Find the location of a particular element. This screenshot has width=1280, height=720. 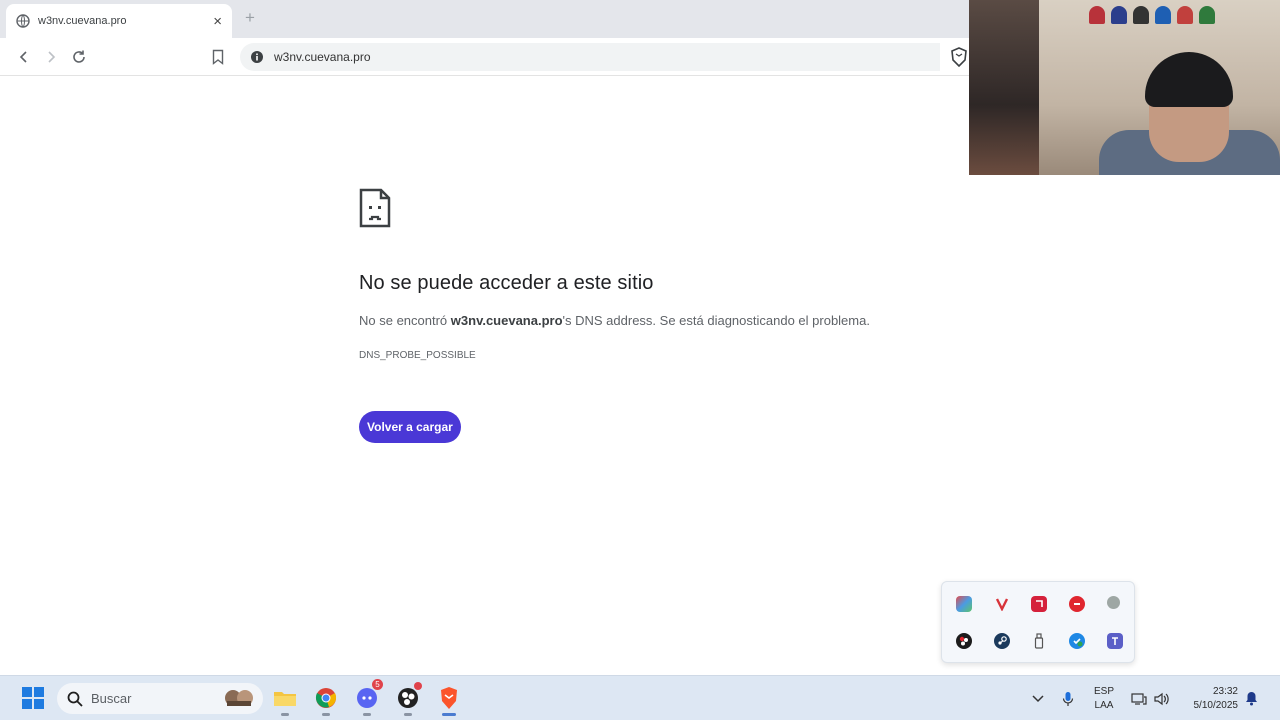

network-icon is located at coordinates (1139, 698).